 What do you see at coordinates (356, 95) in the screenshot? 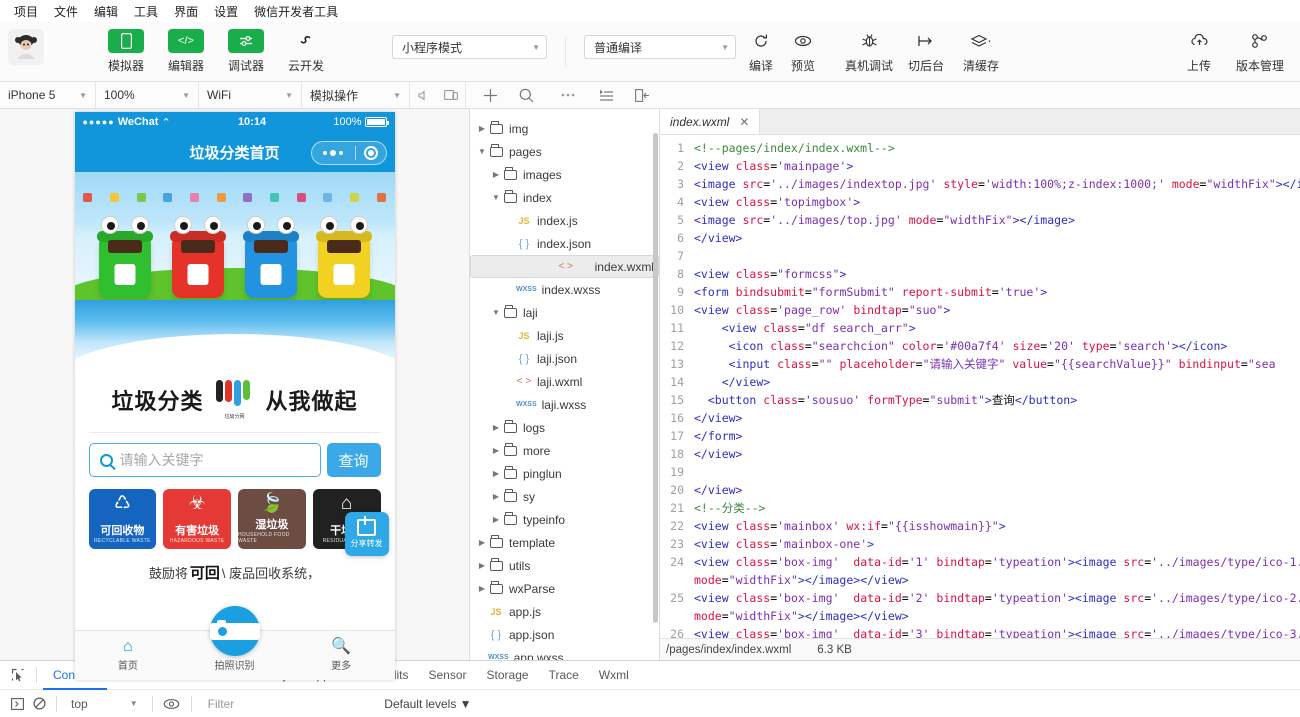
I see `operation-select: 模拟操作 ▼` at bounding box center [356, 95].